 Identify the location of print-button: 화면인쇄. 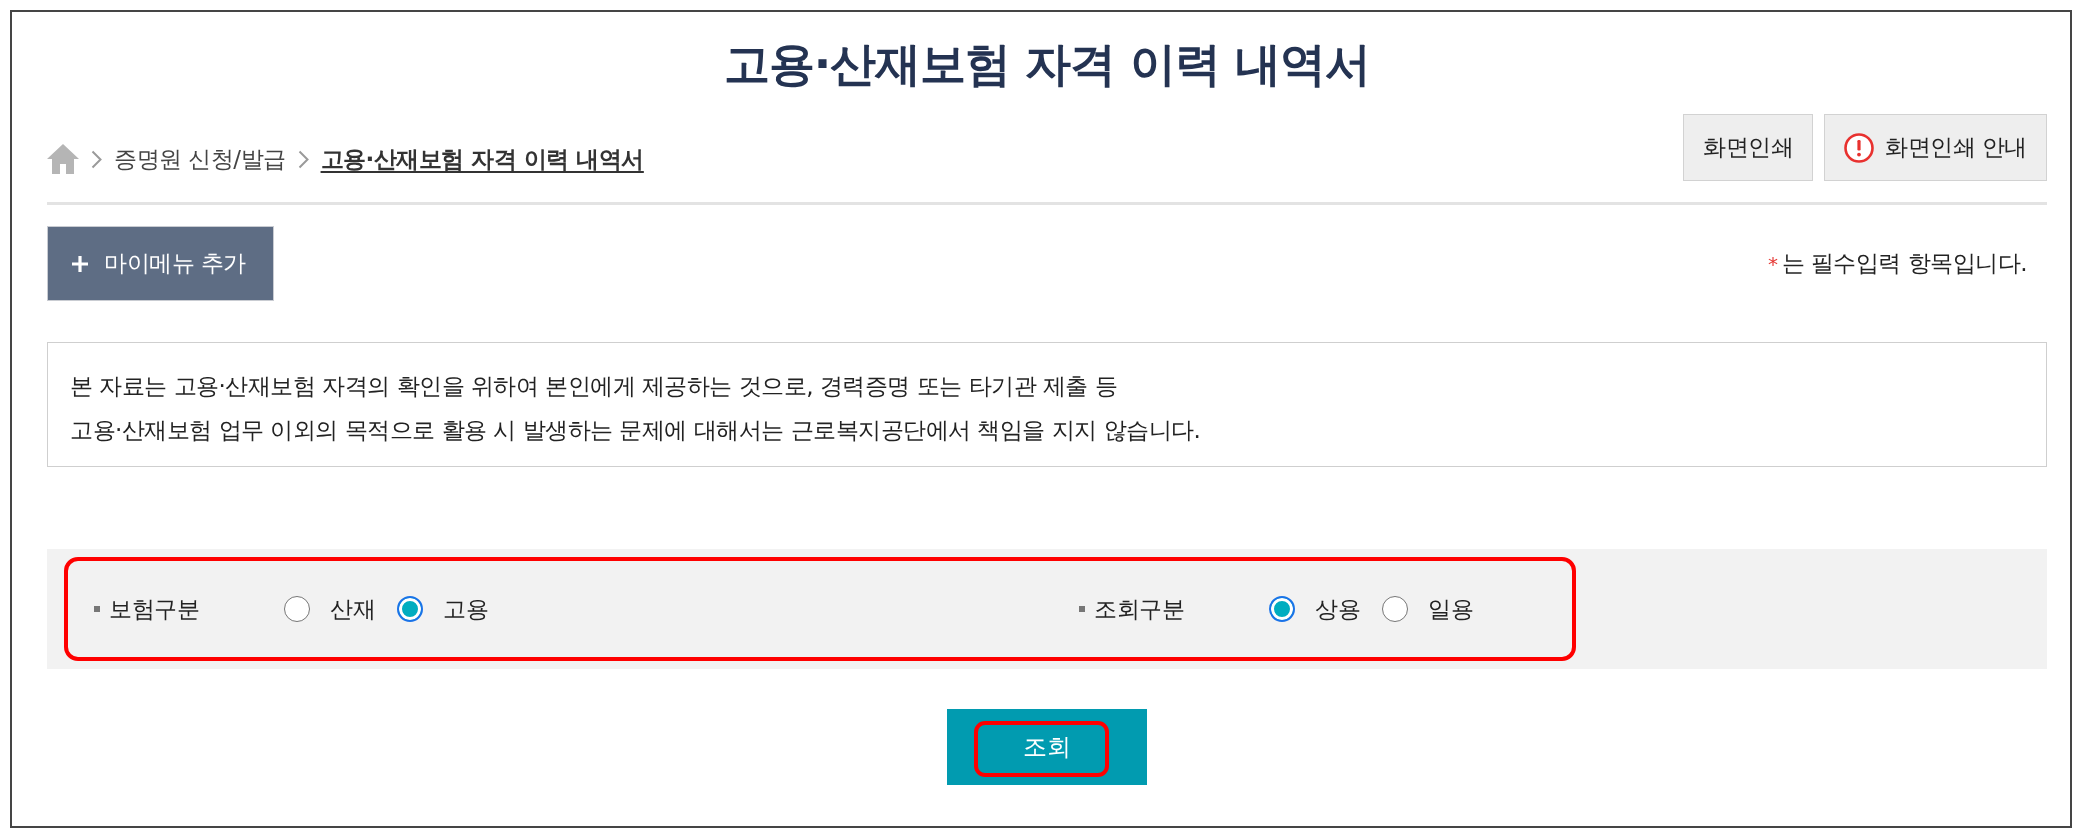
(1748, 147).